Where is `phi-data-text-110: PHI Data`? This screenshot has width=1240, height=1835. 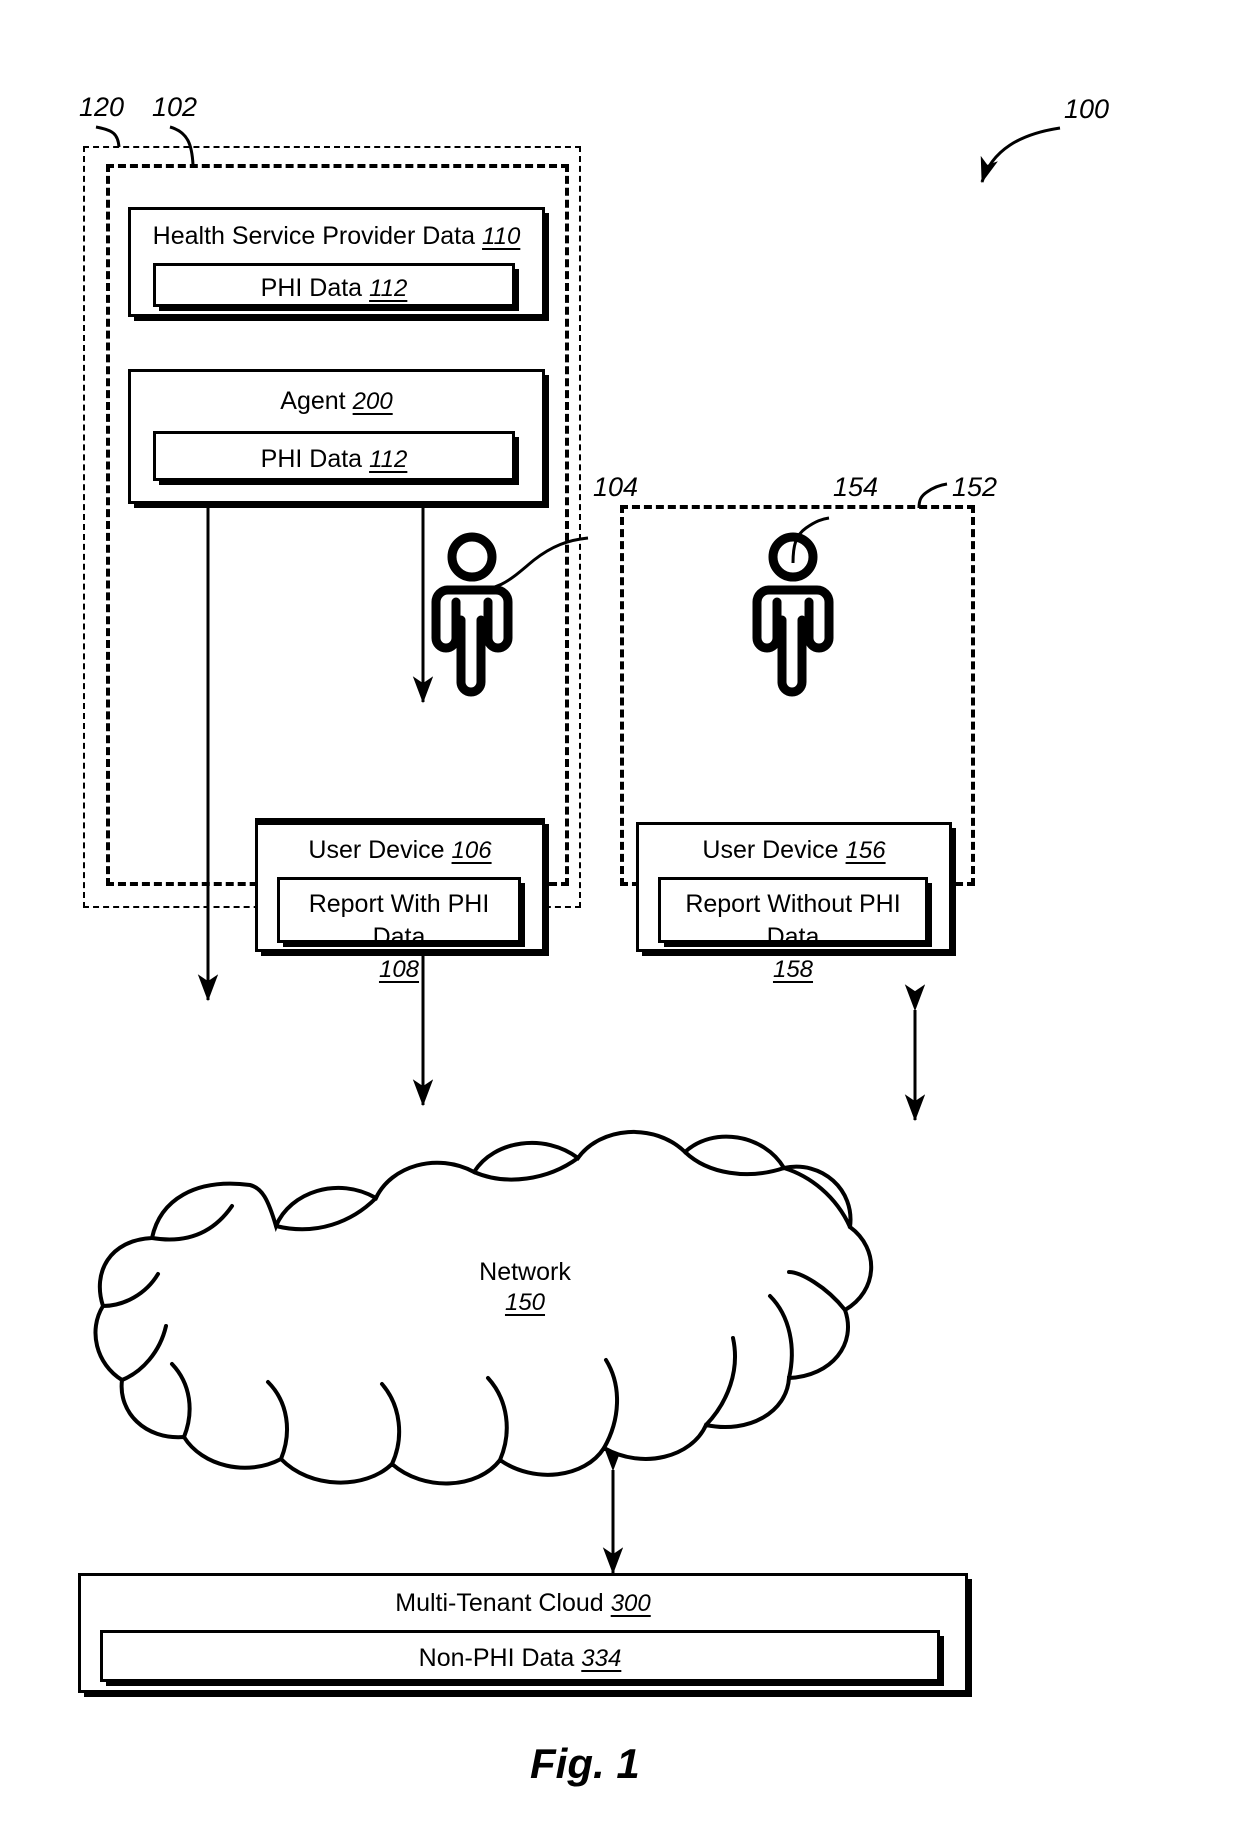
phi-data-text-110: PHI Data is located at coordinates (311, 288).